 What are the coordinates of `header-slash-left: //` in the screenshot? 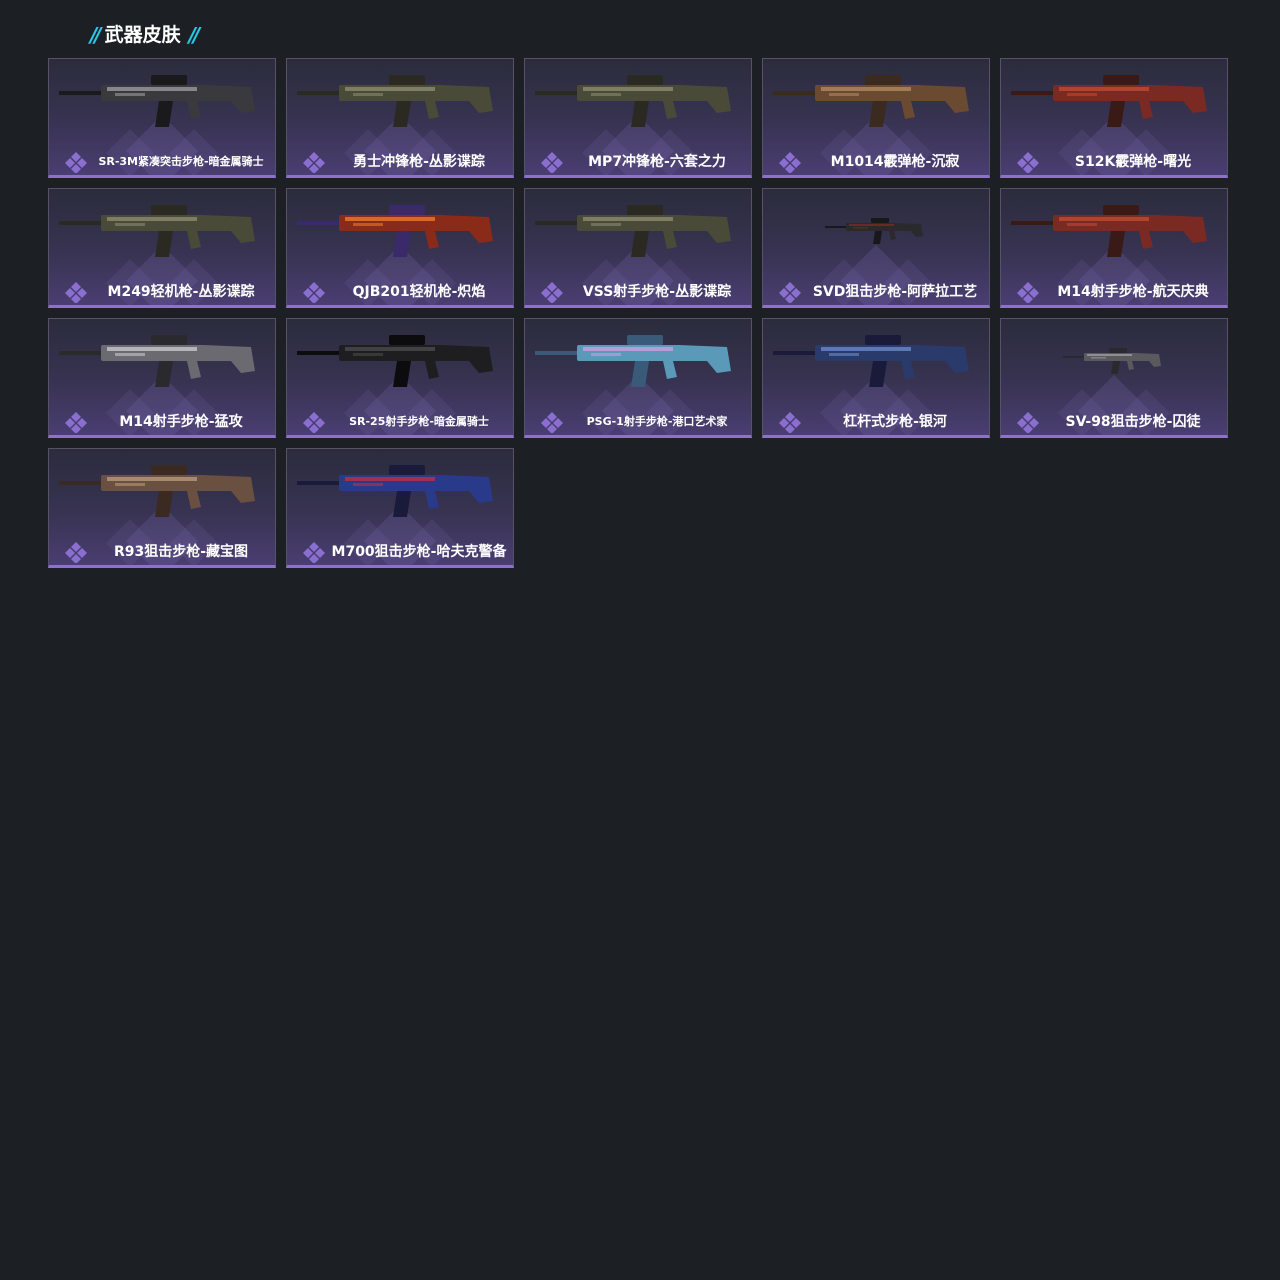 It's located at (95, 35).